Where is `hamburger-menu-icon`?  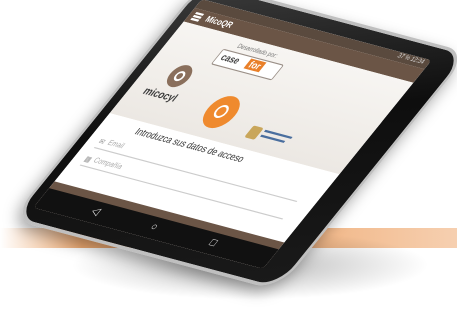
hamburger-menu-icon is located at coordinates (197, 16).